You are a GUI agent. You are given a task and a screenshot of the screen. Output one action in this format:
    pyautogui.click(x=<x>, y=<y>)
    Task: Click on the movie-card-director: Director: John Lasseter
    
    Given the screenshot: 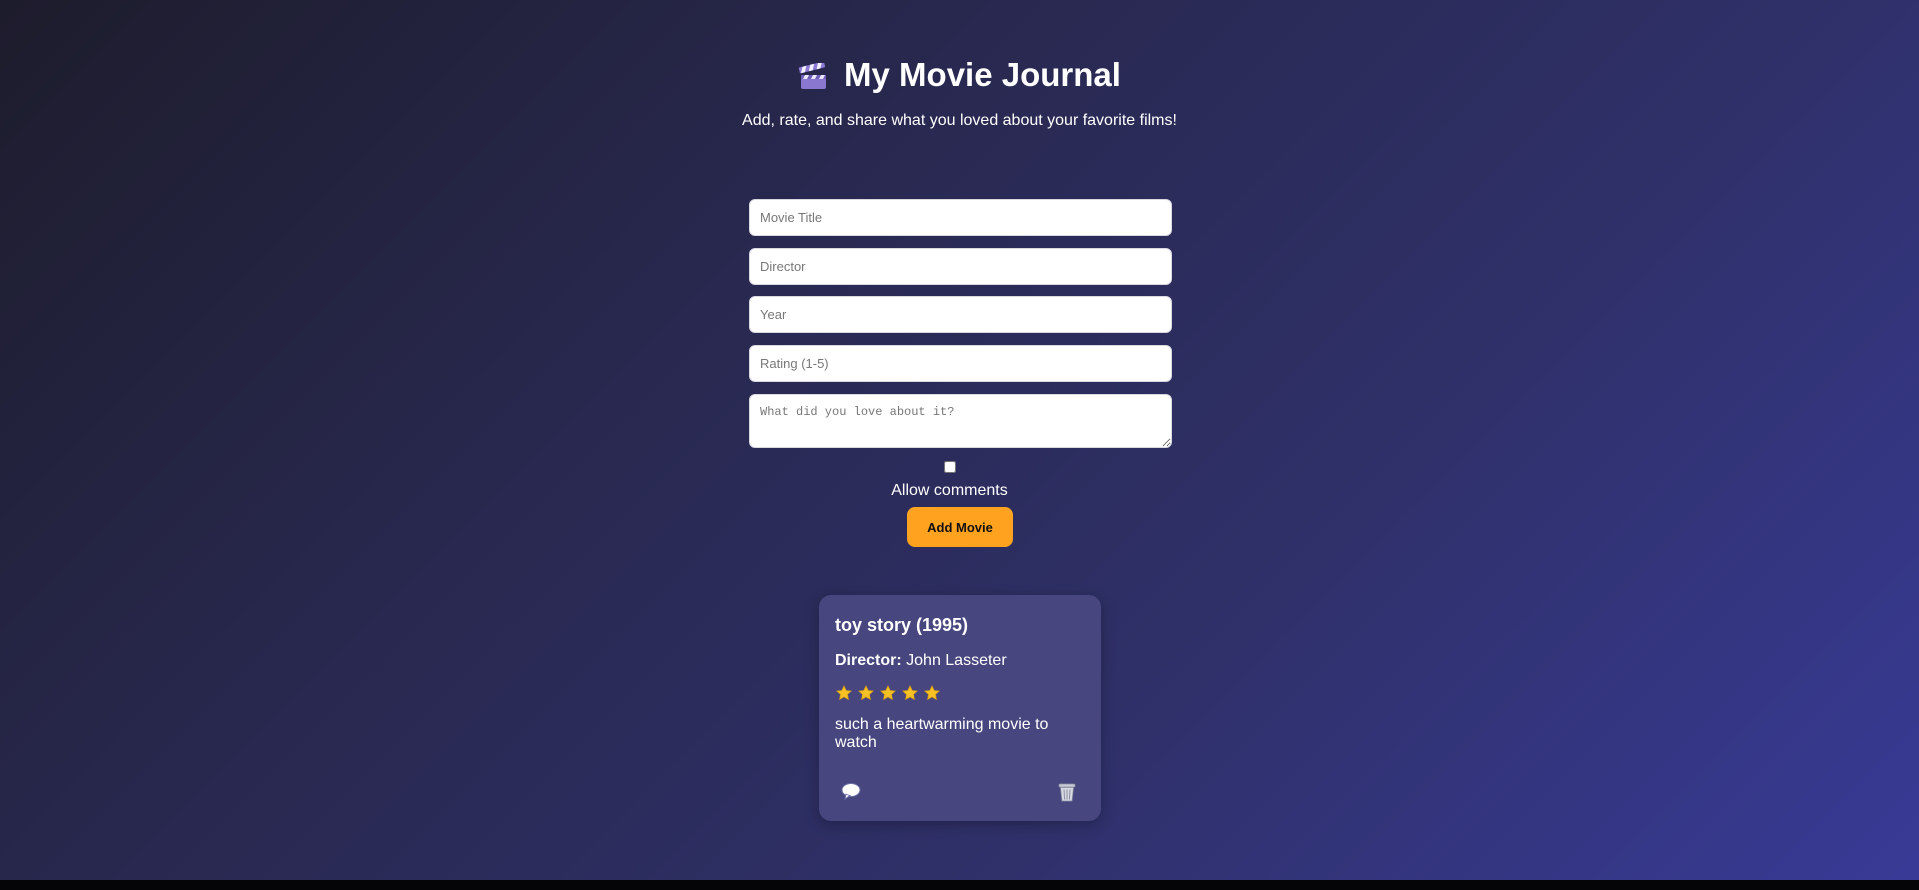 What is the action you would take?
    pyautogui.click(x=960, y=661)
    